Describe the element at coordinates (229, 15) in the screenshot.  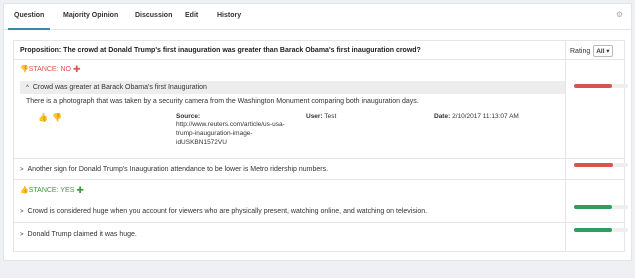
I see `tab-history: History` at that location.